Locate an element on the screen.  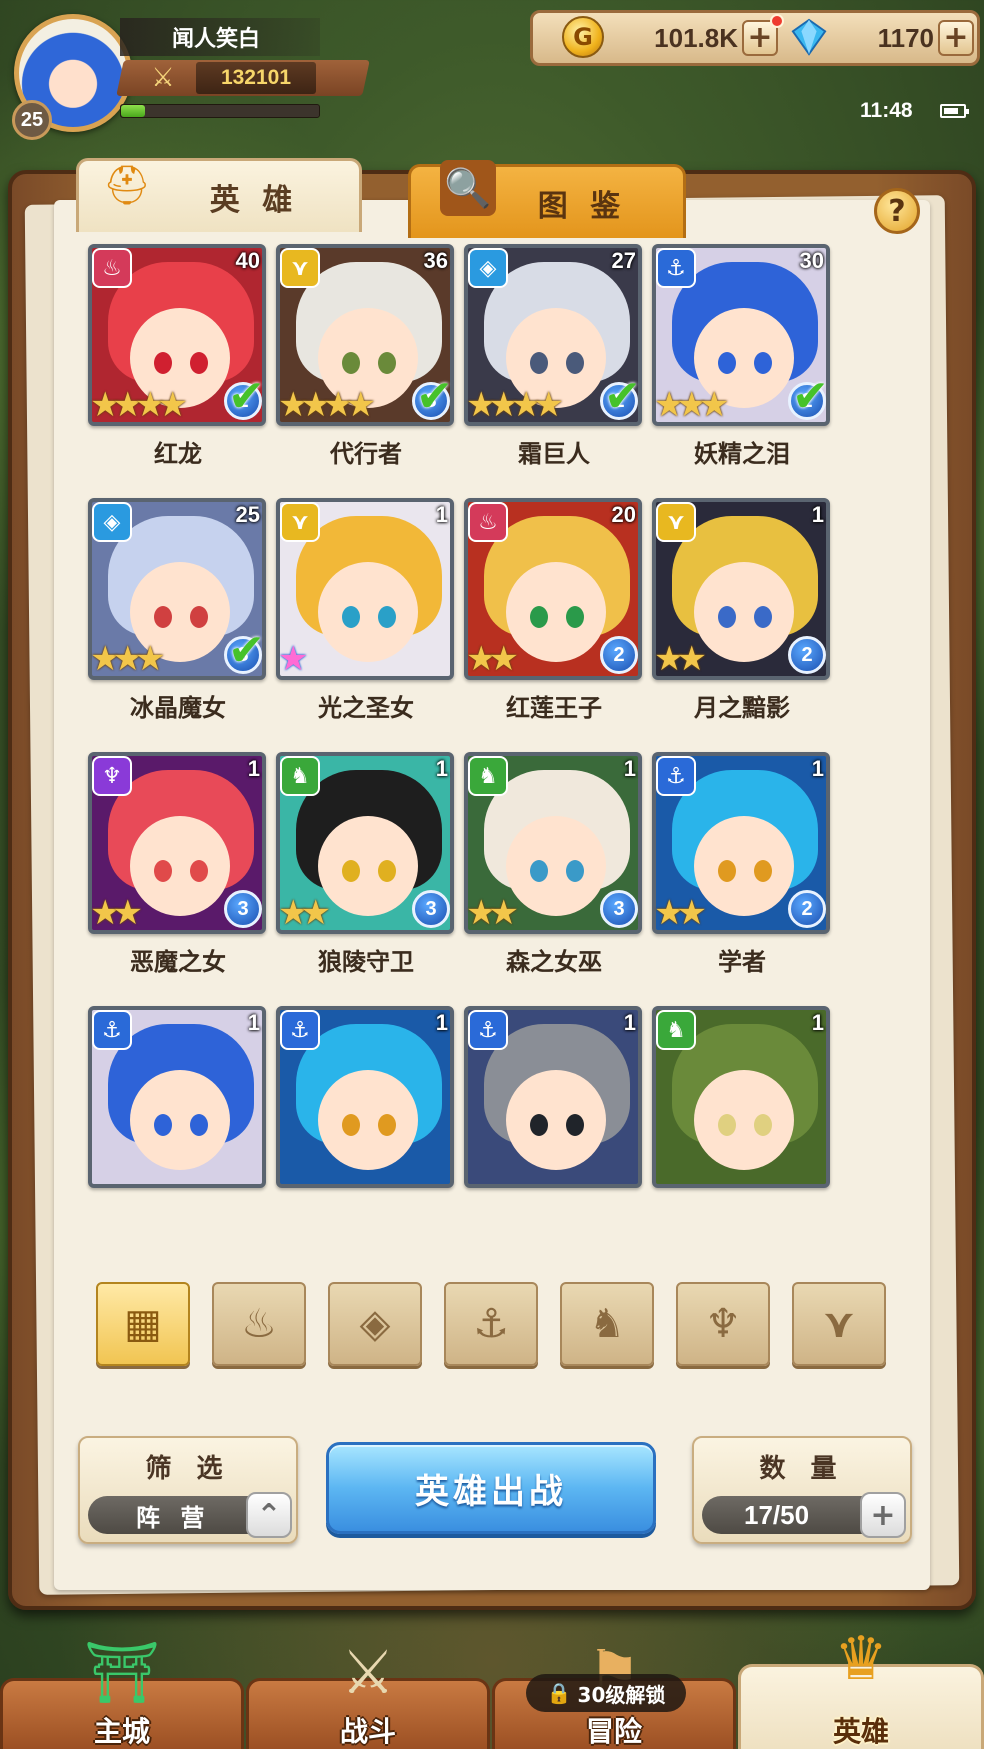
hero-level: 36 is located at coordinates (435, 260).